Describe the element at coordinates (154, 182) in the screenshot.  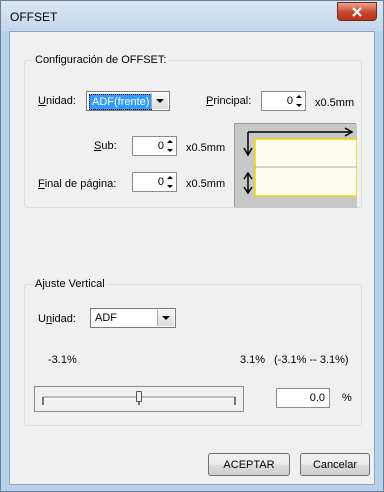
I see `end-page-spinner: 0` at that location.